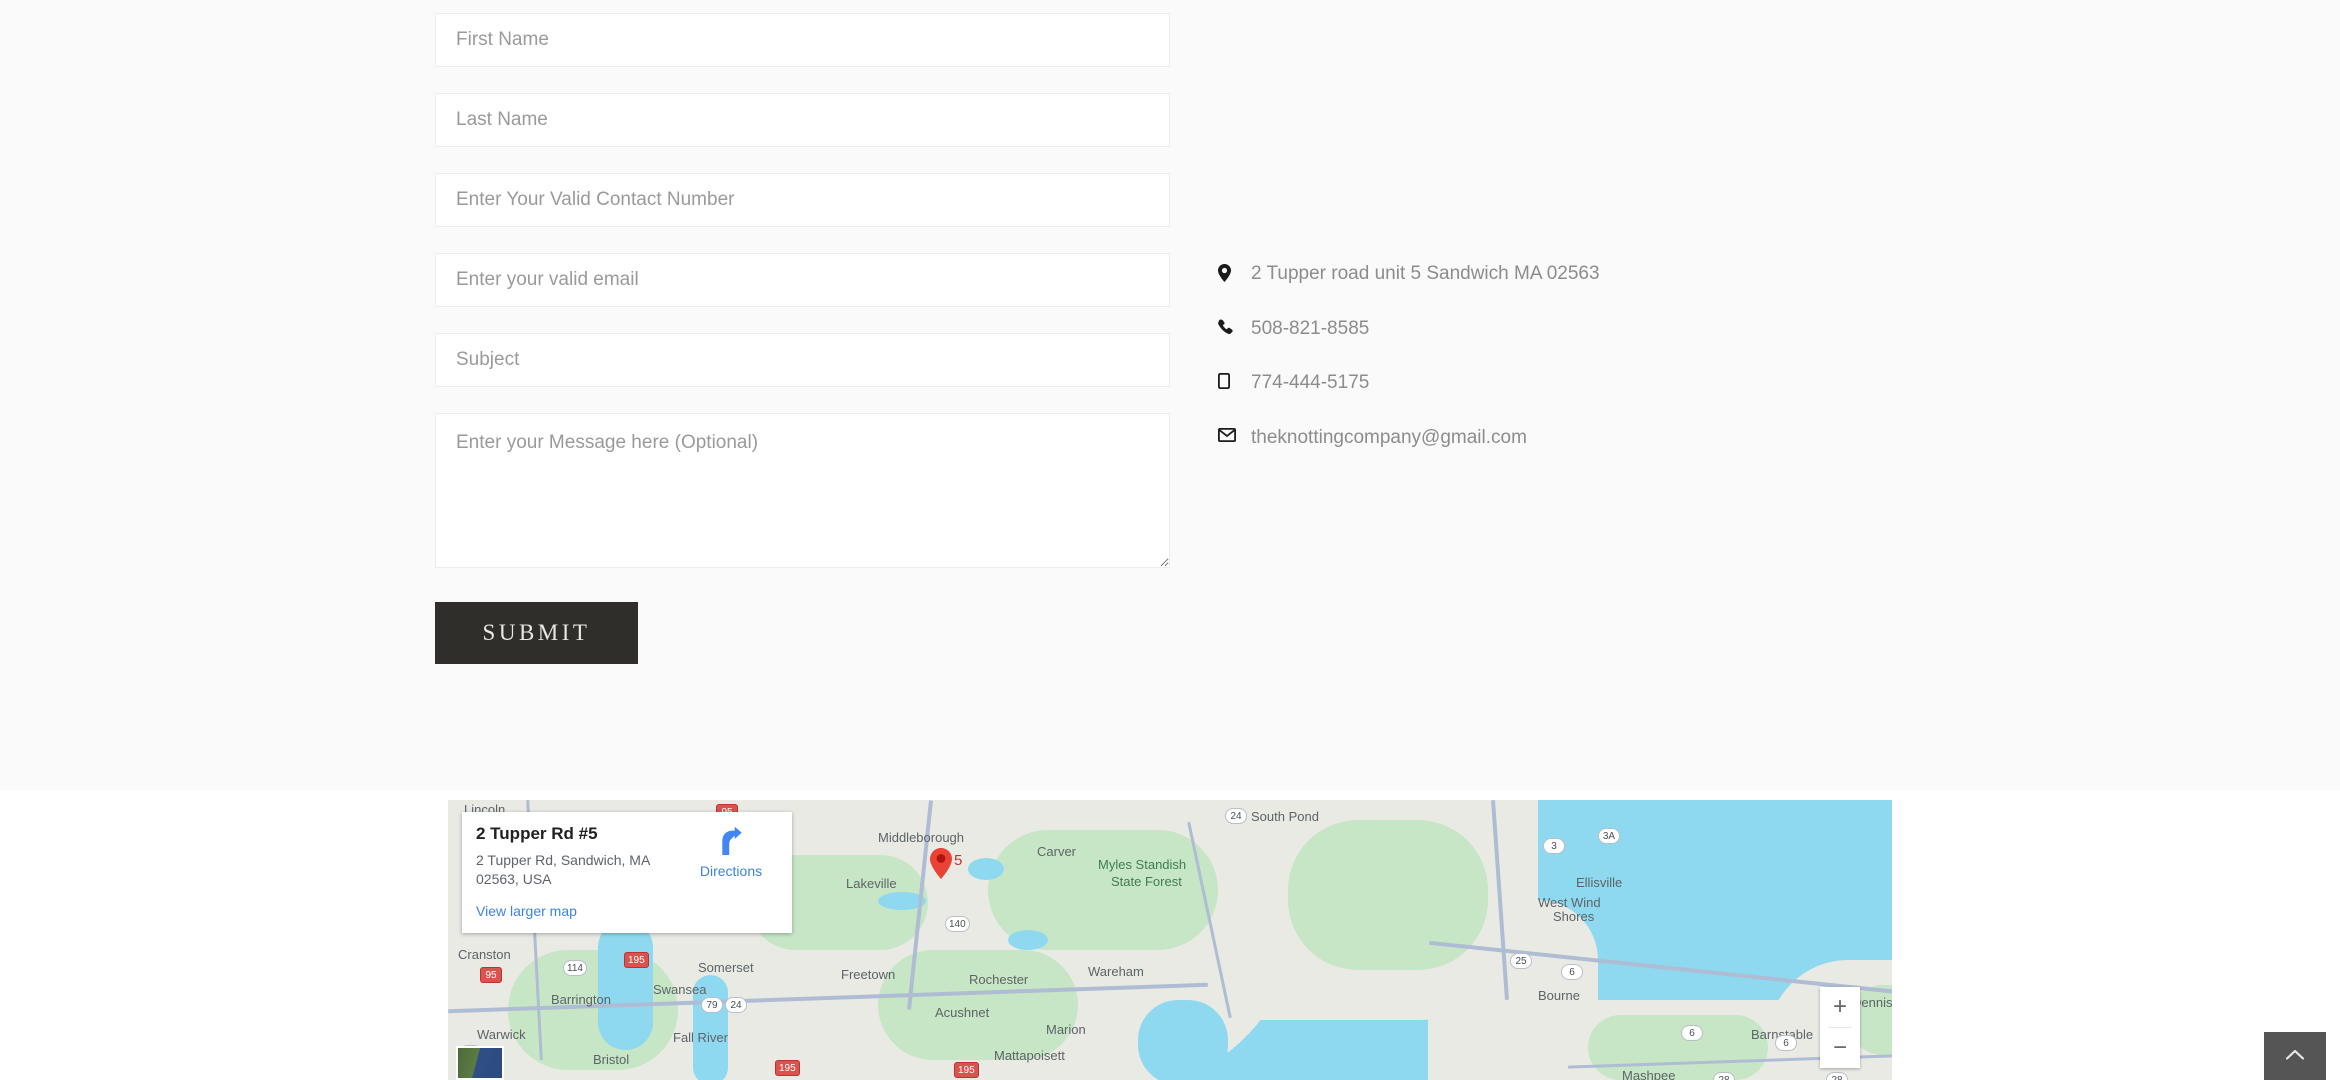 The image size is (2340, 1080). What do you see at coordinates (941, 863) in the screenshot?
I see `map-marker-pin` at bounding box center [941, 863].